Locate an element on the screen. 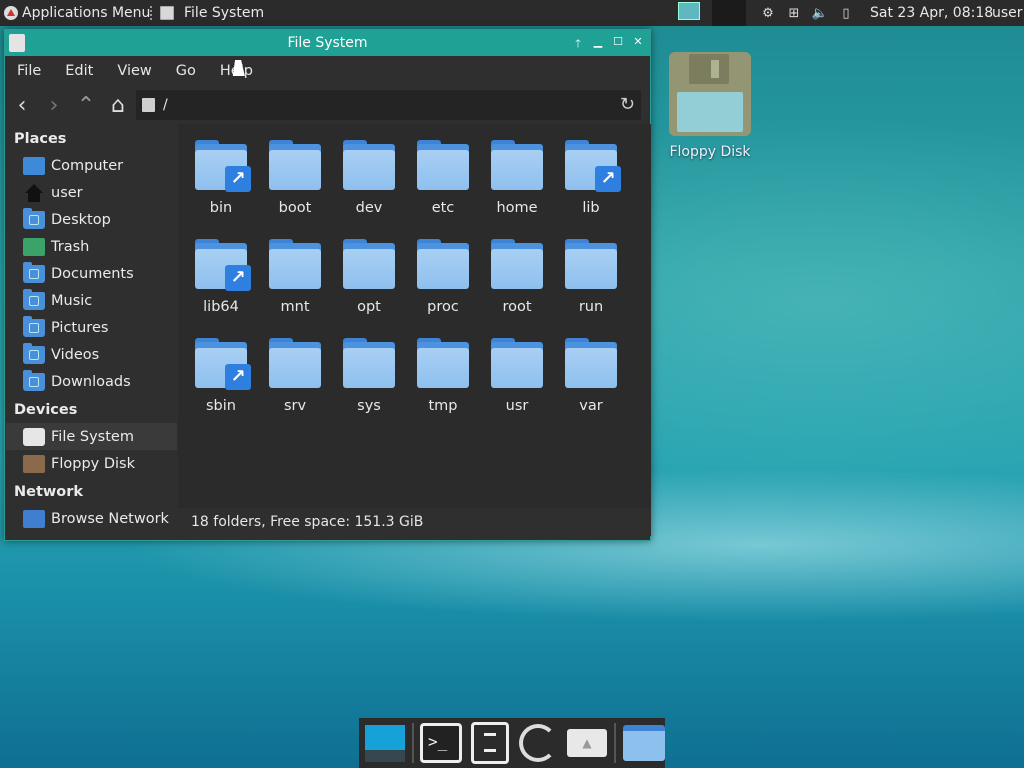  sidebar-item-computer: Computer is located at coordinates (91, 165).